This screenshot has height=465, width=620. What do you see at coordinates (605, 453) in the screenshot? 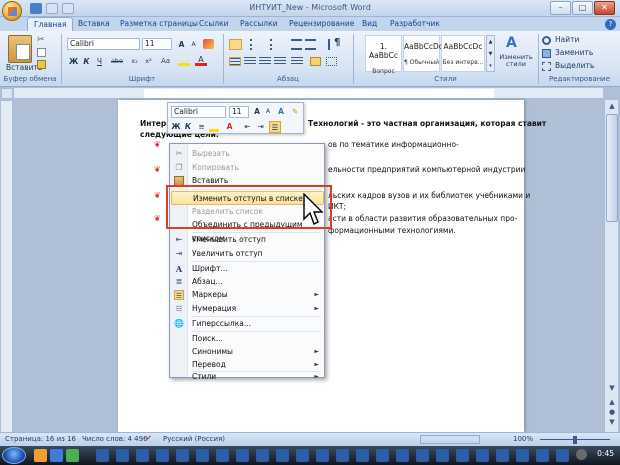
I see `clock: 0:45` at bounding box center [605, 453].